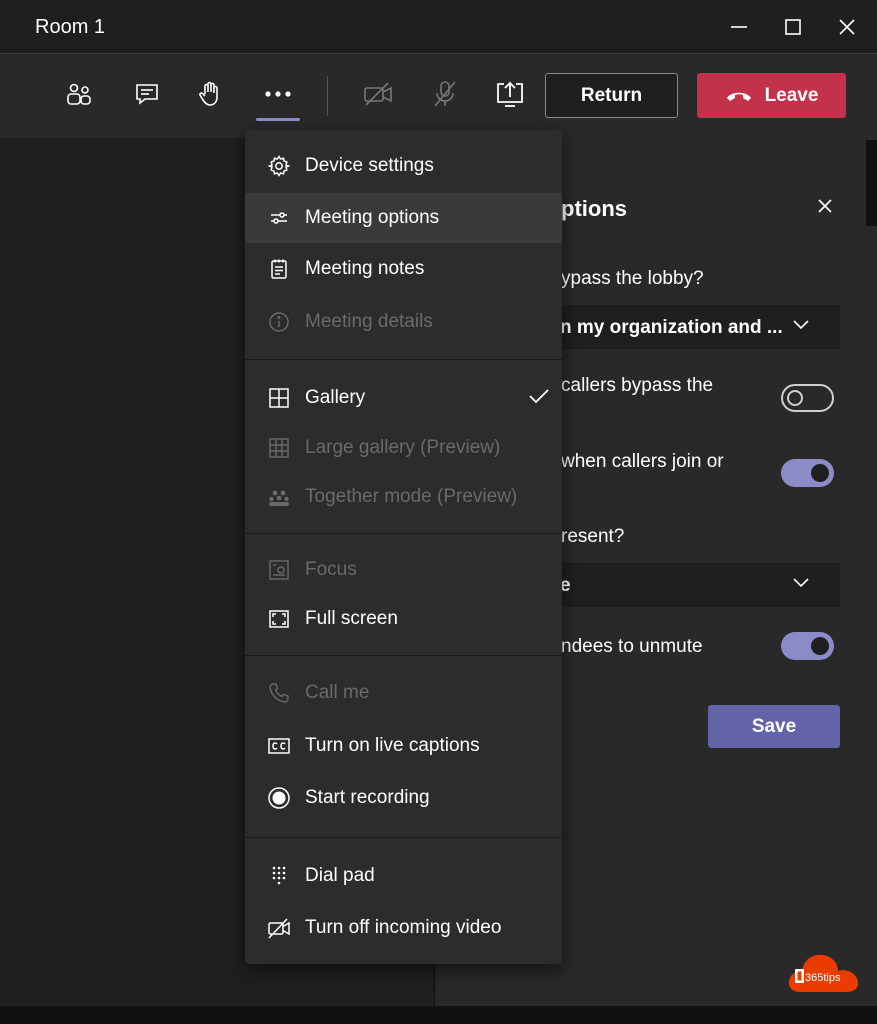 This screenshot has width=877, height=1024. I want to click on raise-hand-button, so click(211, 94).